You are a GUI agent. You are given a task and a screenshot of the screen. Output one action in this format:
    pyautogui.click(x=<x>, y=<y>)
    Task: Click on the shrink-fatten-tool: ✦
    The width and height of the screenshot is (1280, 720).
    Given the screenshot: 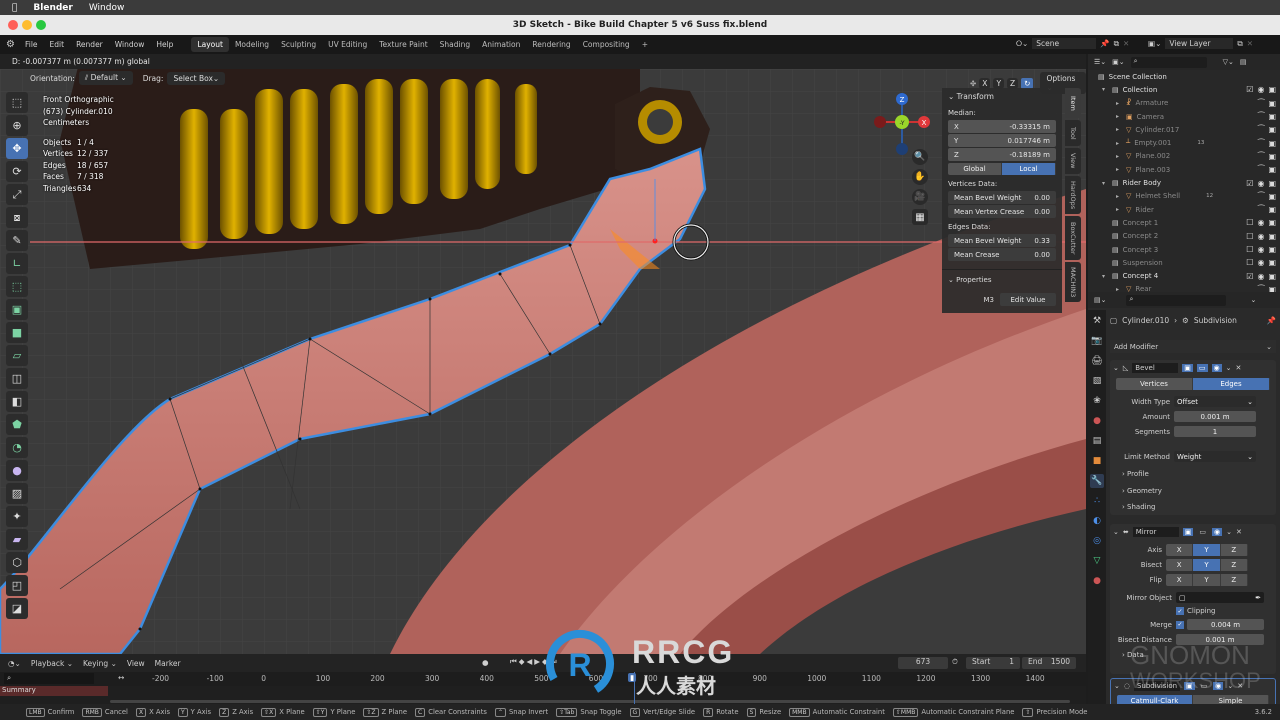 What is the action you would take?
    pyautogui.click(x=17, y=516)
    